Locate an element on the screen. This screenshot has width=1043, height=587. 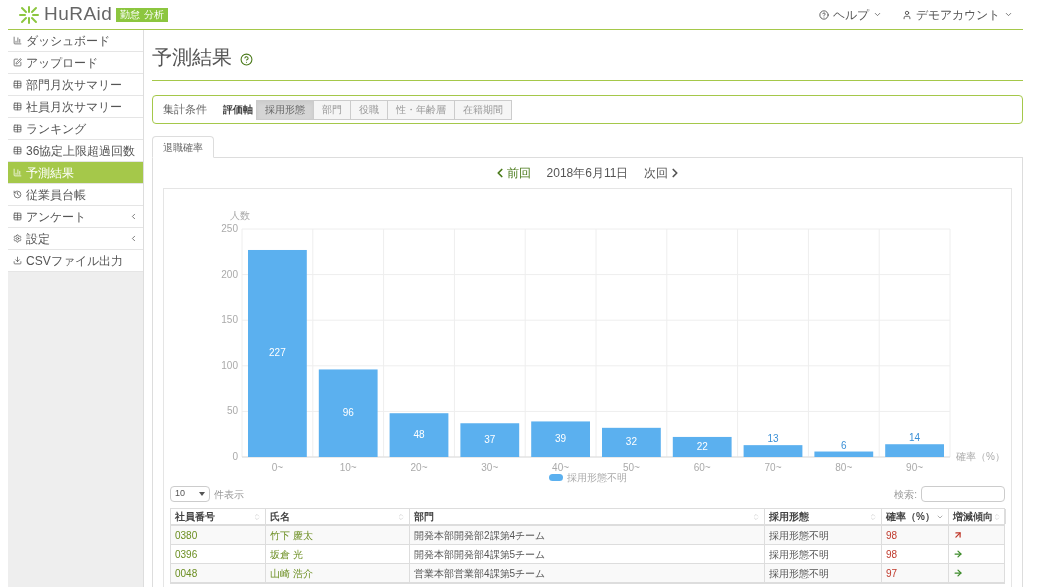
sidebar-item: CSVファイル出力 is located at coordinates (75, 261).